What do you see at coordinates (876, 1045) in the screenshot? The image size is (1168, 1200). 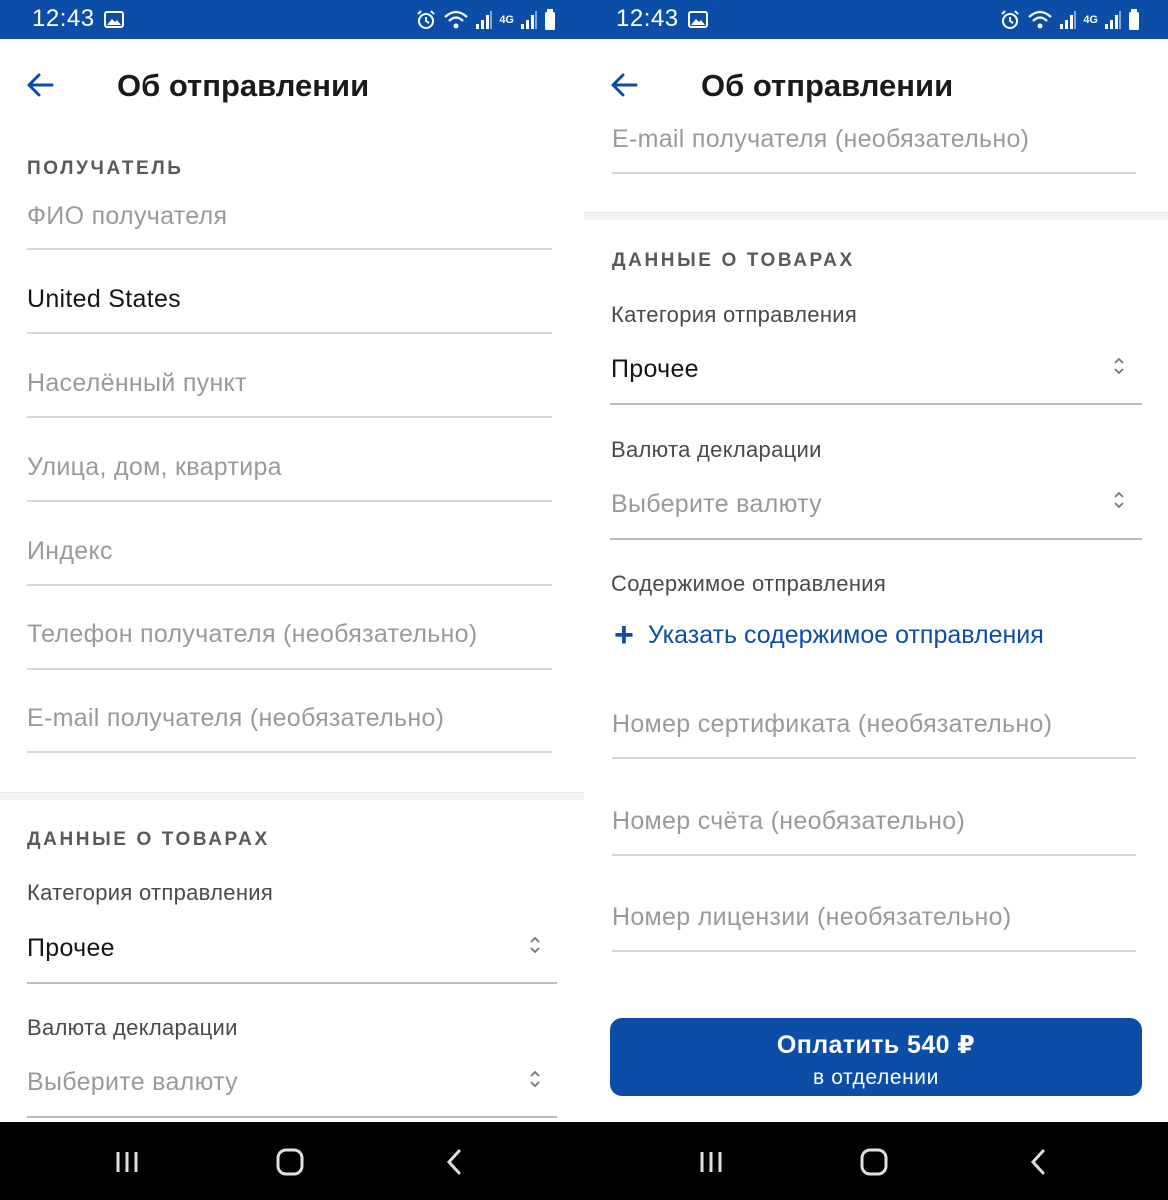 I see `pay-button-label: Оплатить 540 ₽` at bounding box center [876, 1045].